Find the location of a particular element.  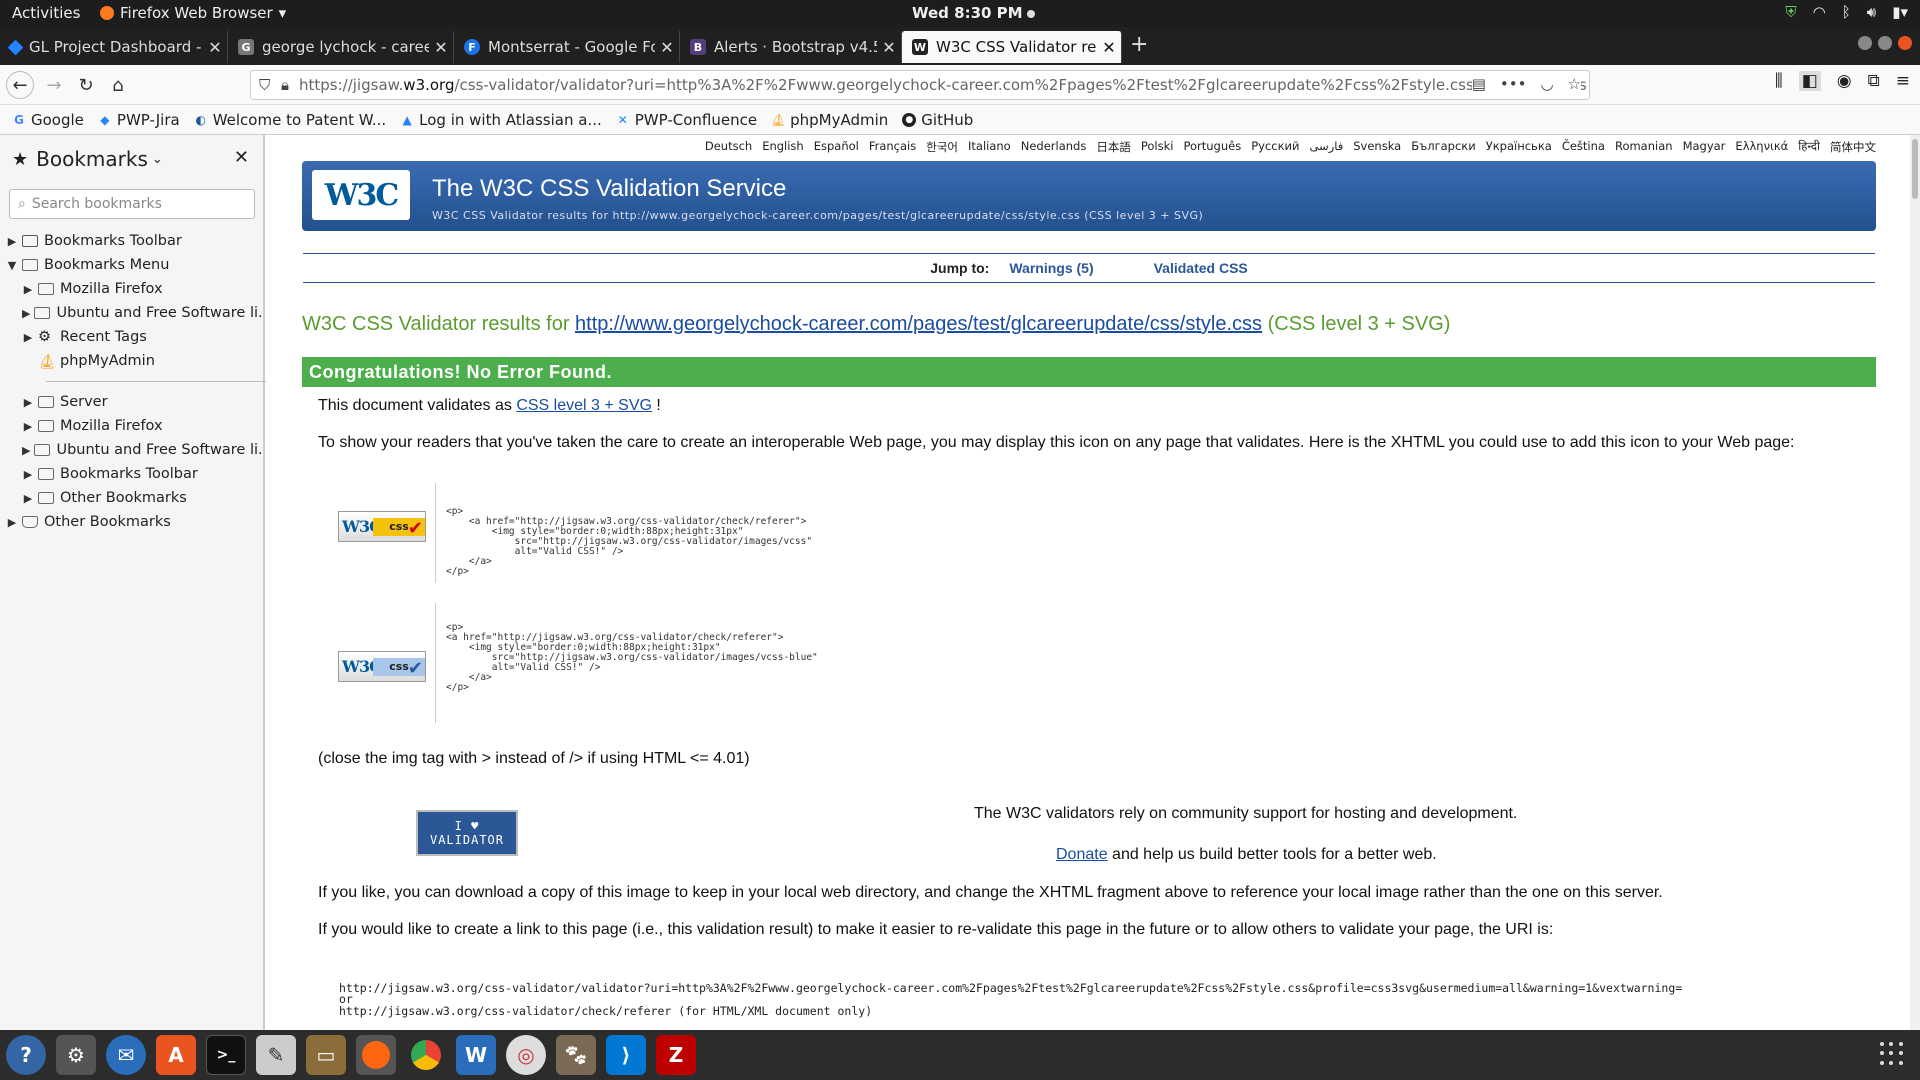

lang-link: فارسی is located at coordinates (1326, 147).